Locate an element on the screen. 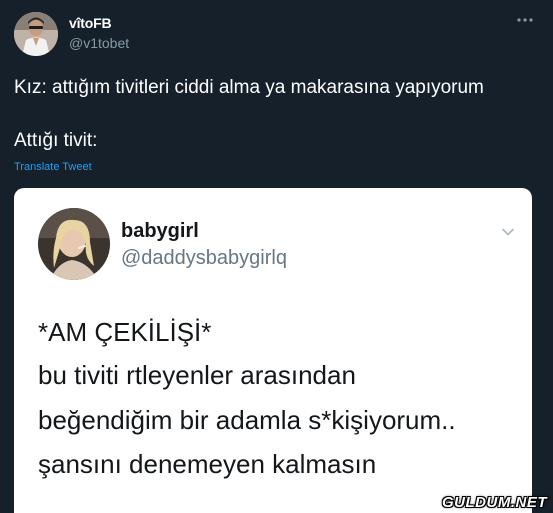 The width and height of the screenshot is (553, 513). more-options-button is located at coordinates (525, 20).